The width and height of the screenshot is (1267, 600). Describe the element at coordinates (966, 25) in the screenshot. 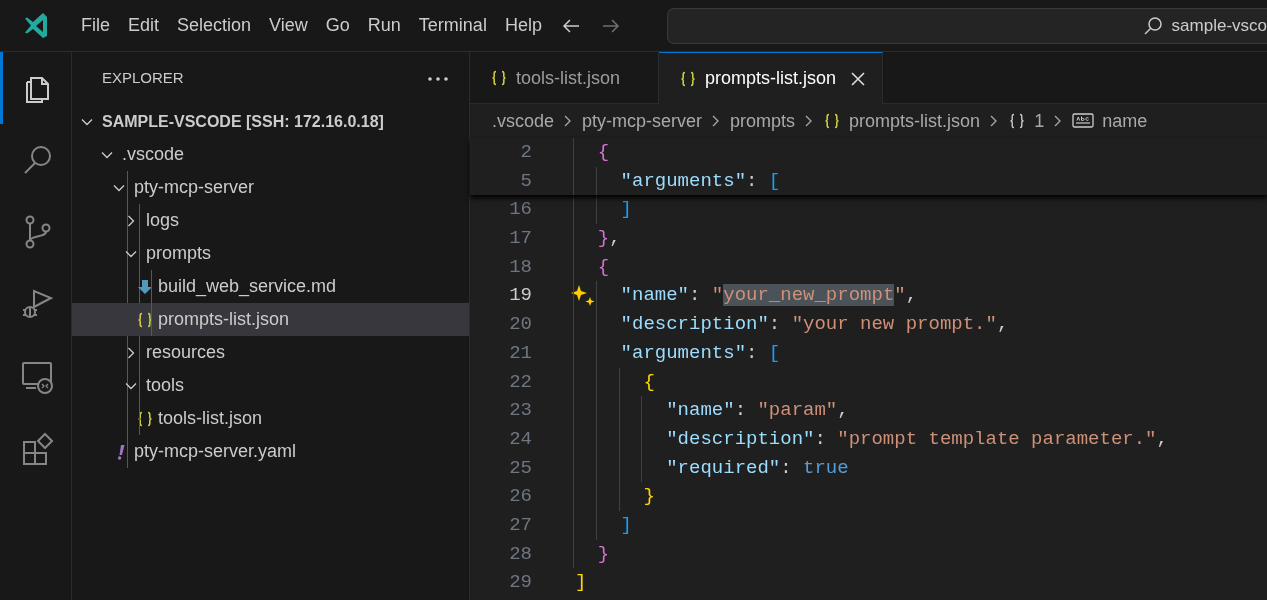

I see `command-center-search: sample-vsco` at that location.